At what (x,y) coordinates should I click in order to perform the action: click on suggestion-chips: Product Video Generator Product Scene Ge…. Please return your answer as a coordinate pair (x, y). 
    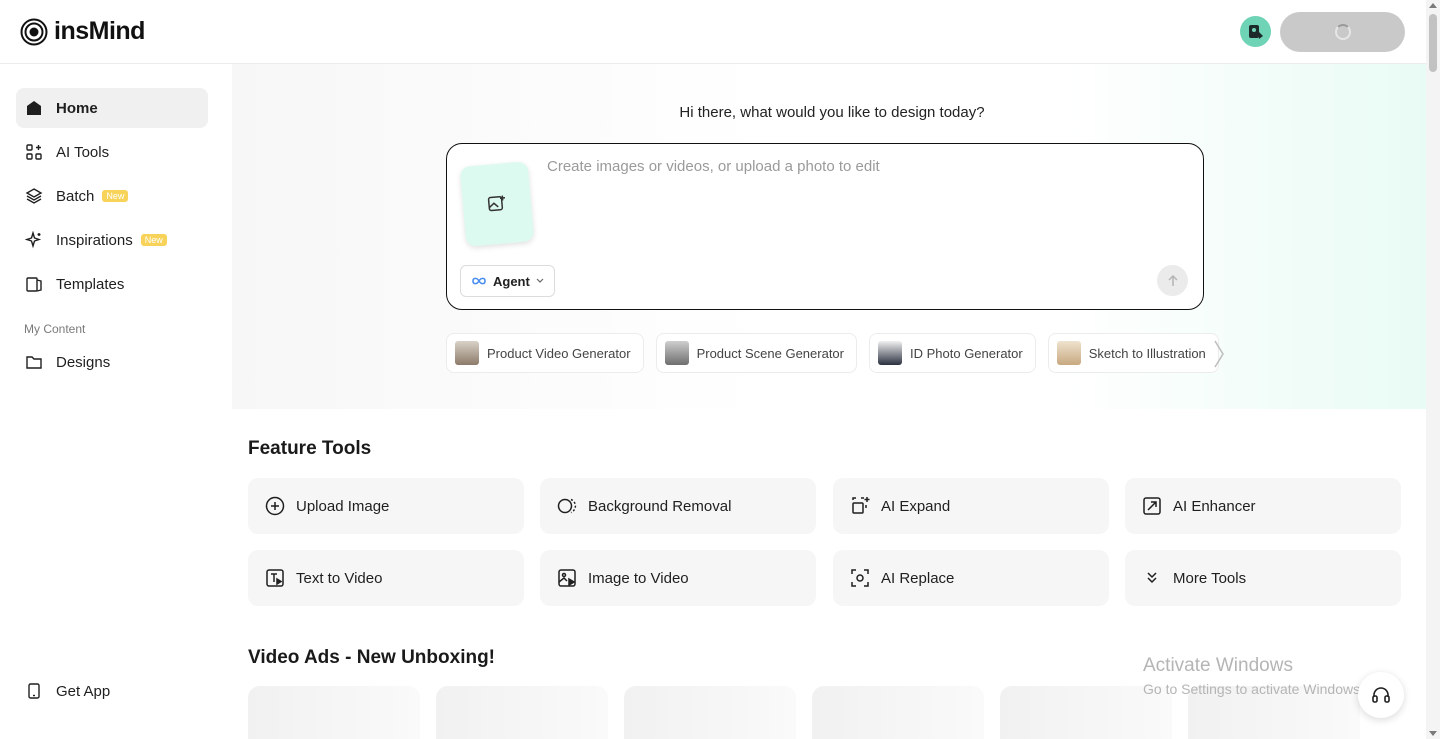
    Looking at the image, I should click on (832, 353).